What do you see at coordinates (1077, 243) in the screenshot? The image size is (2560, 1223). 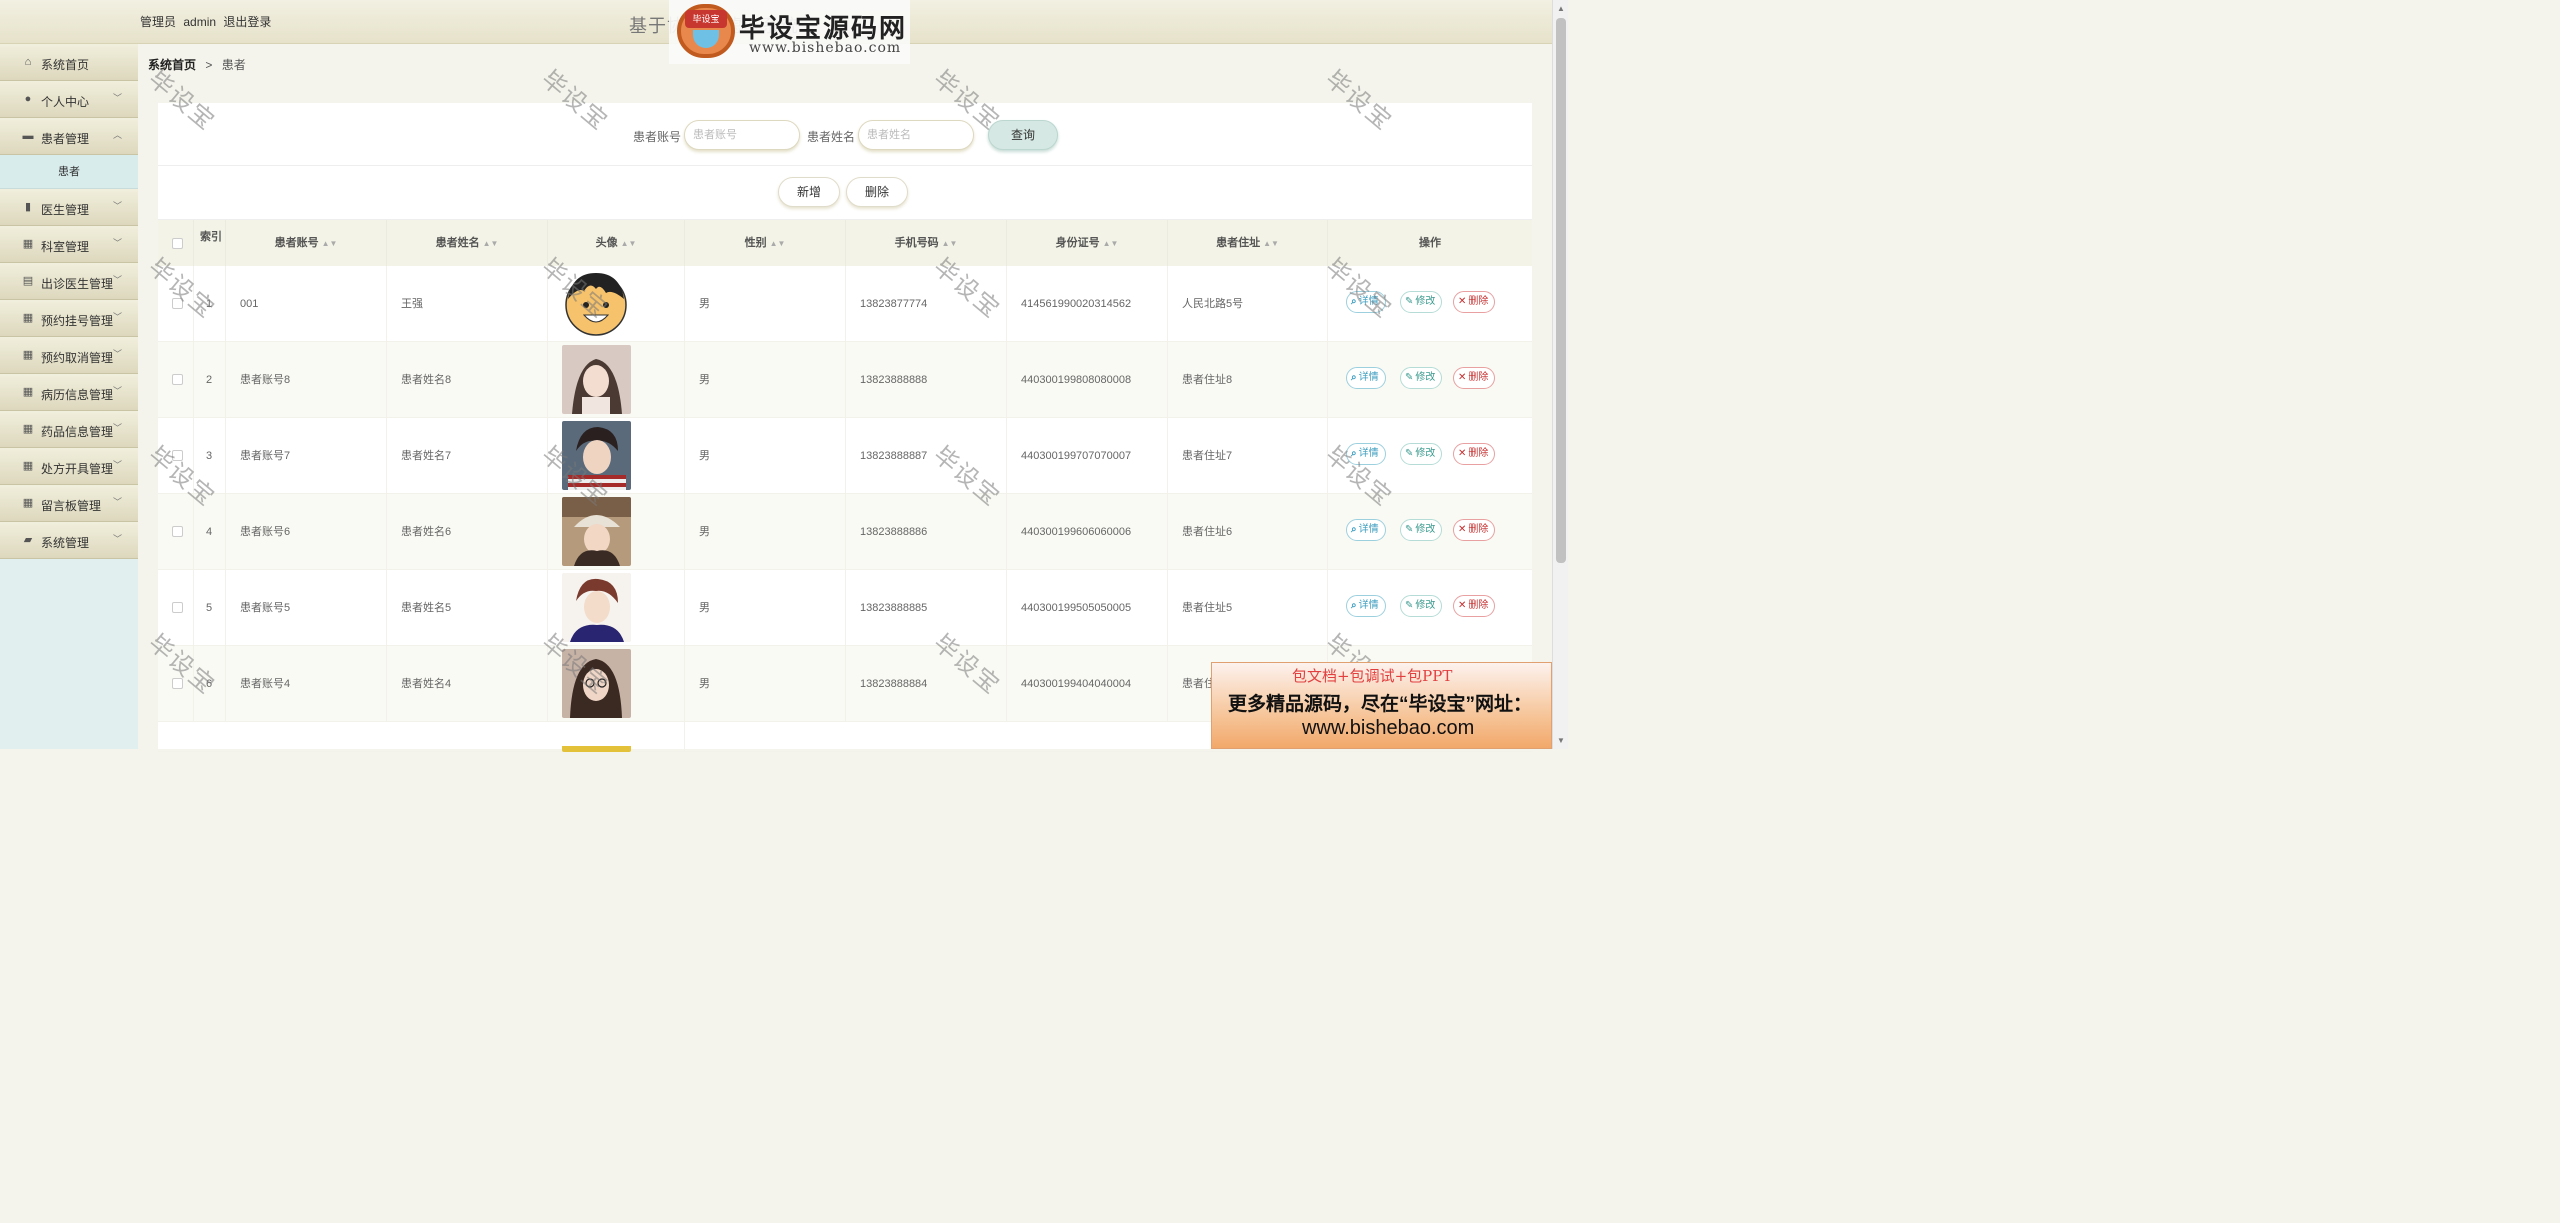 I see `column-header-label: 身份证号` at bounding box center [1077, 243].